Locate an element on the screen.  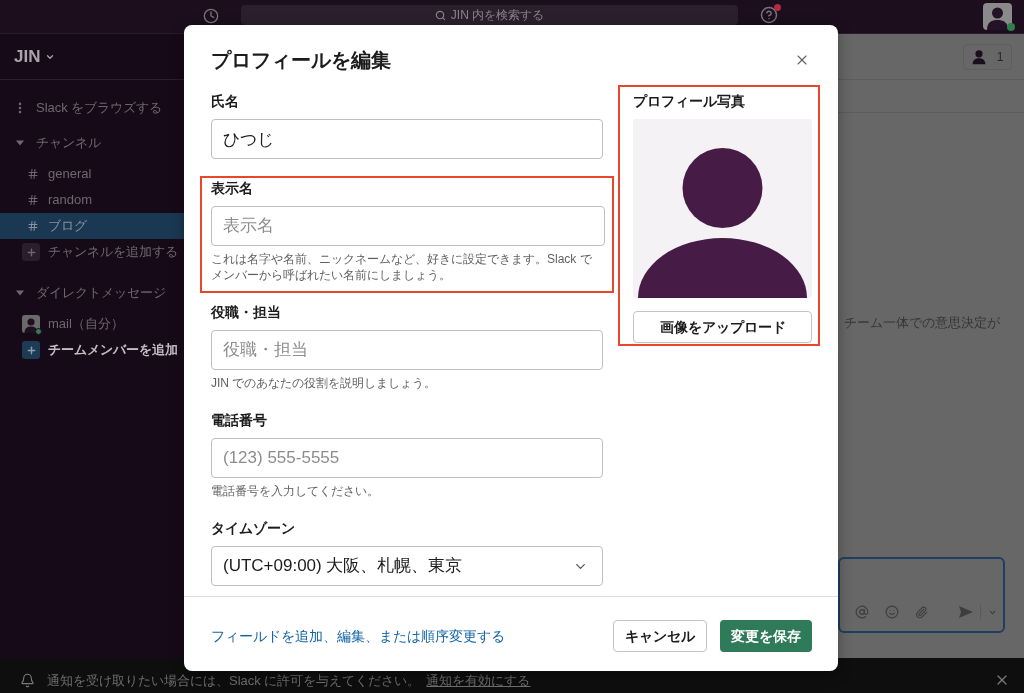
sidebar-item: mail（自分） is located at coordinates (92, 324).